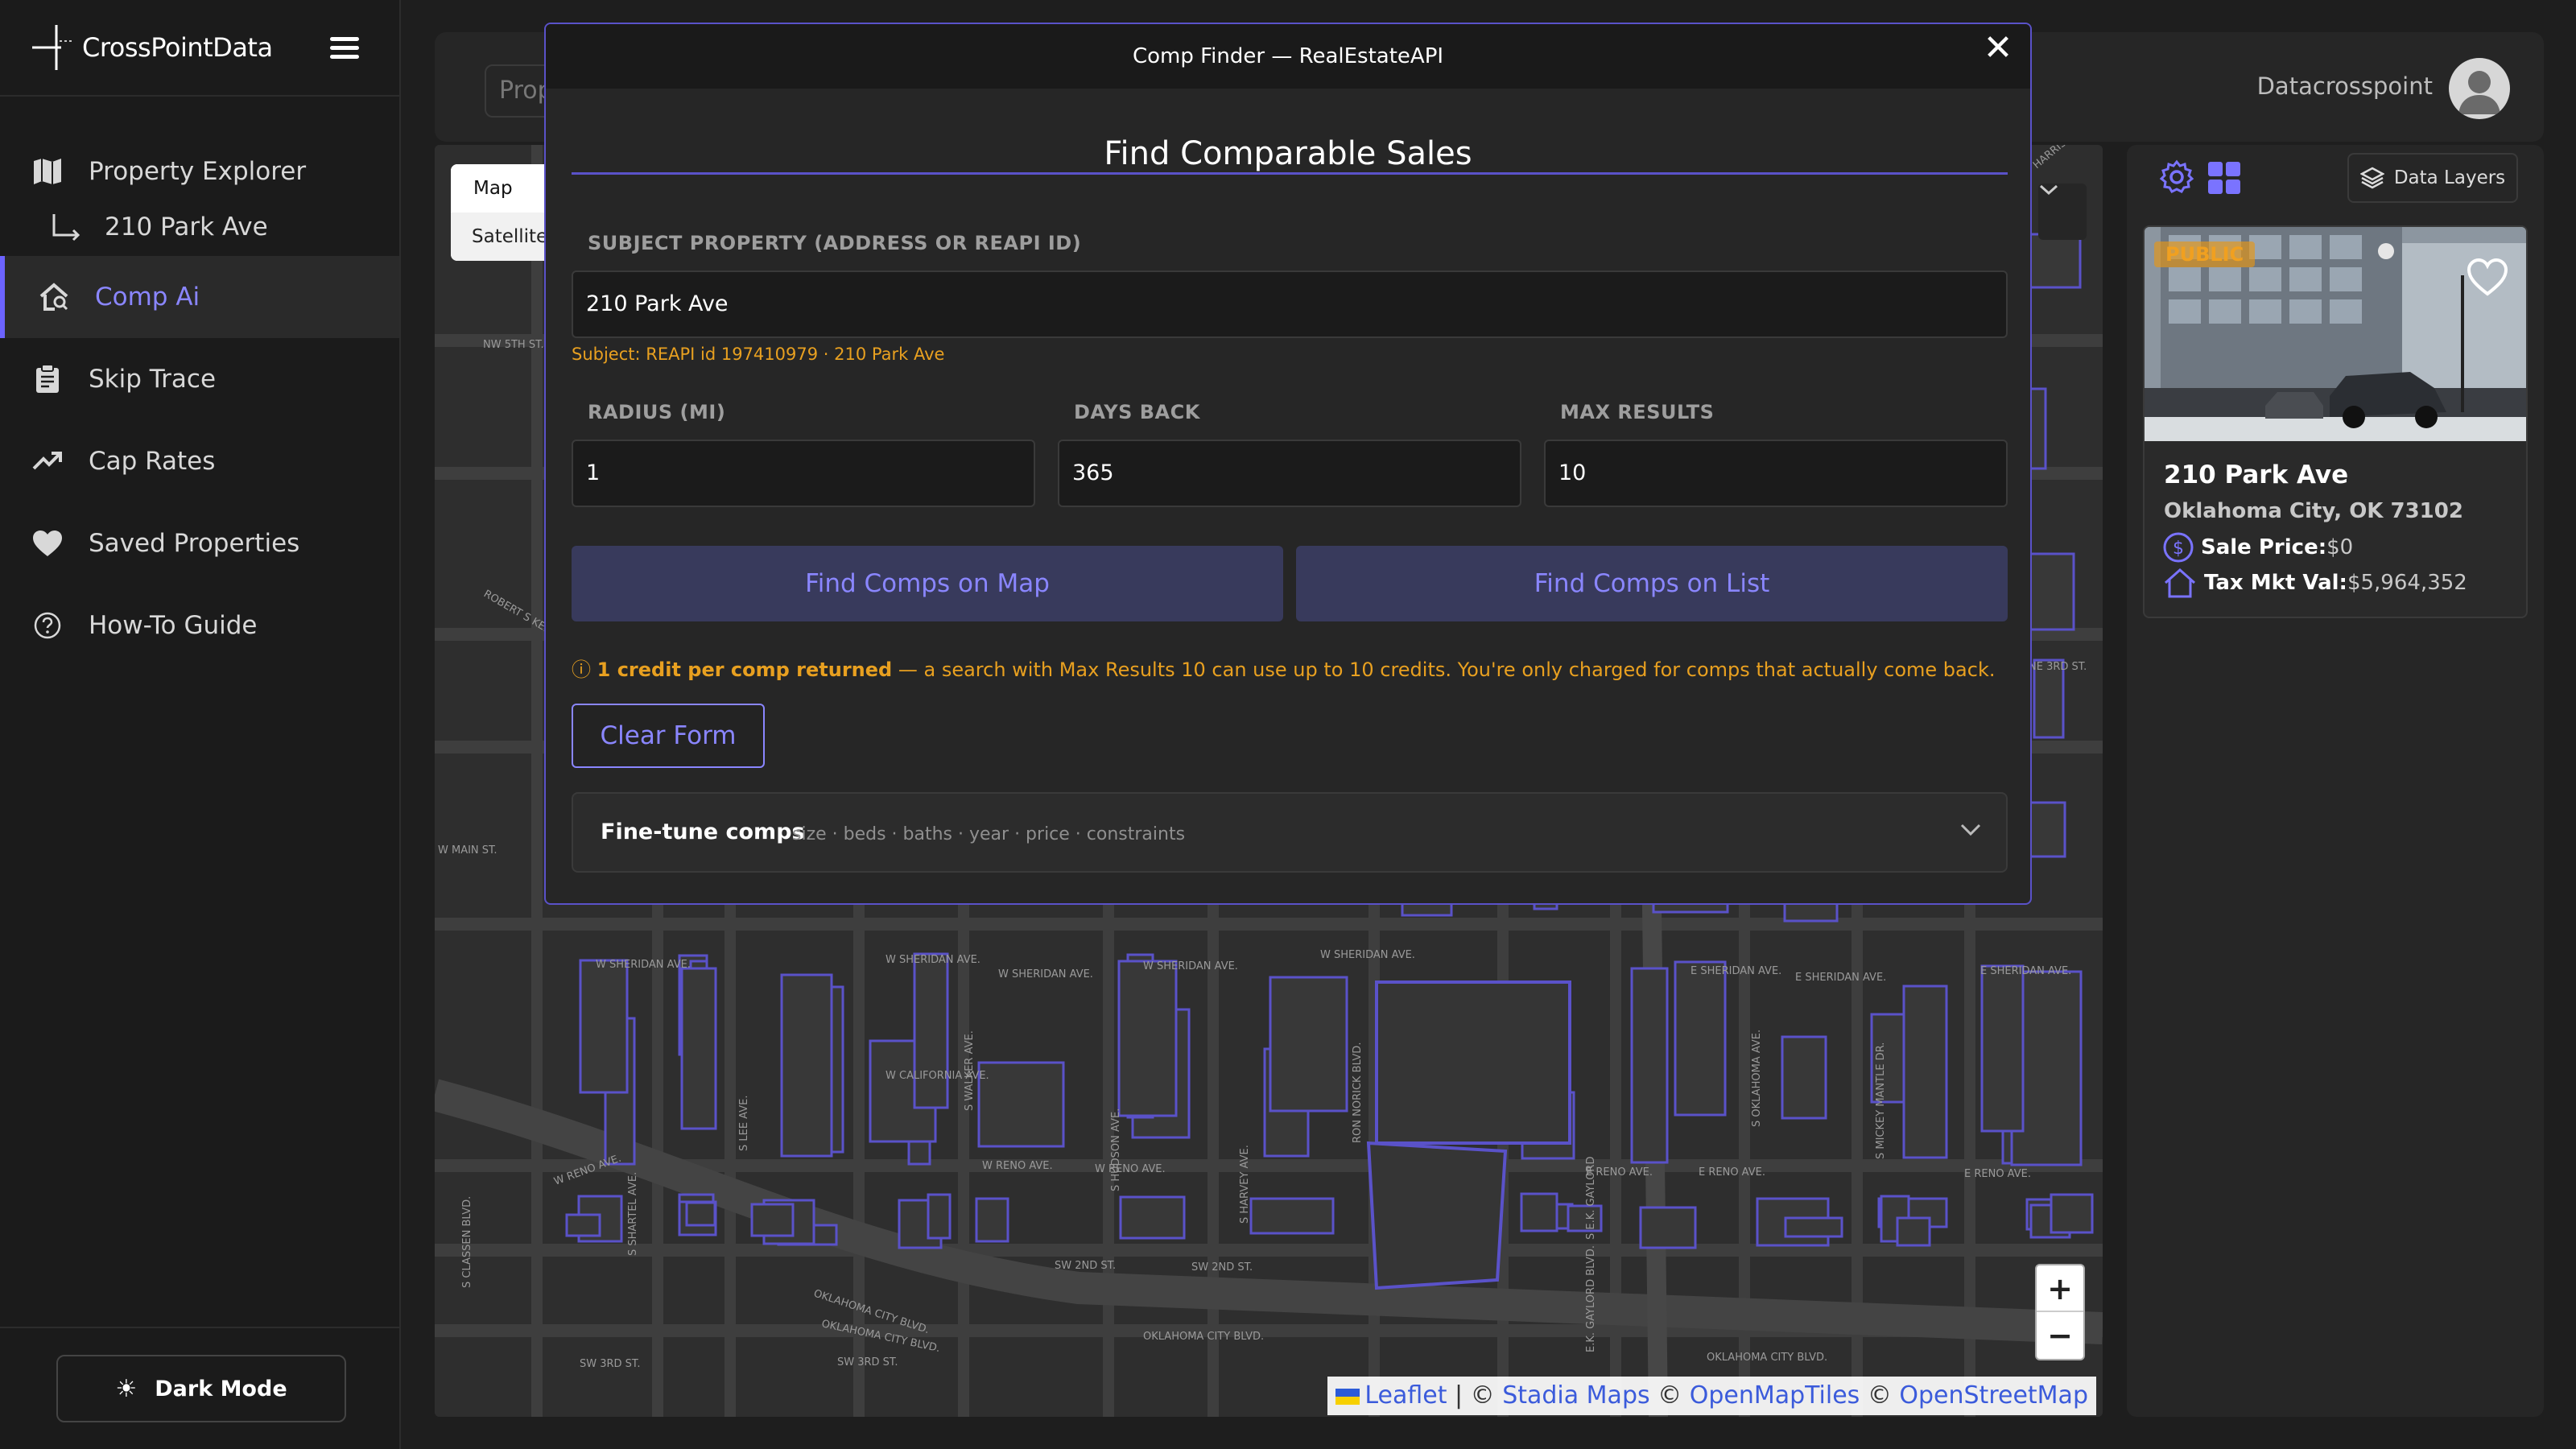 The image size is (2576, 1449). What do you see at coordinates (2176, 177) in the screenshot?
I see `gear-icon` at bounding box center [2176, 177].